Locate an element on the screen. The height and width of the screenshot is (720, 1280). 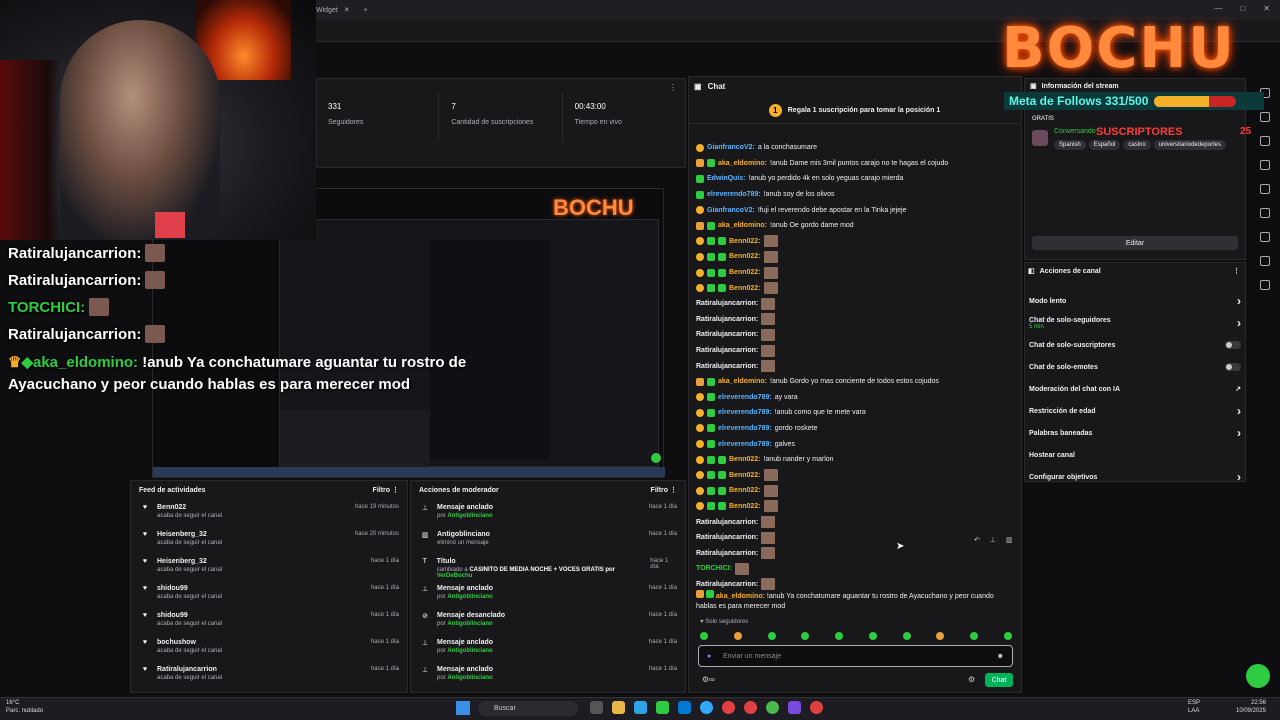
send-chat-button: Chat is located at coordinates (999, 680).